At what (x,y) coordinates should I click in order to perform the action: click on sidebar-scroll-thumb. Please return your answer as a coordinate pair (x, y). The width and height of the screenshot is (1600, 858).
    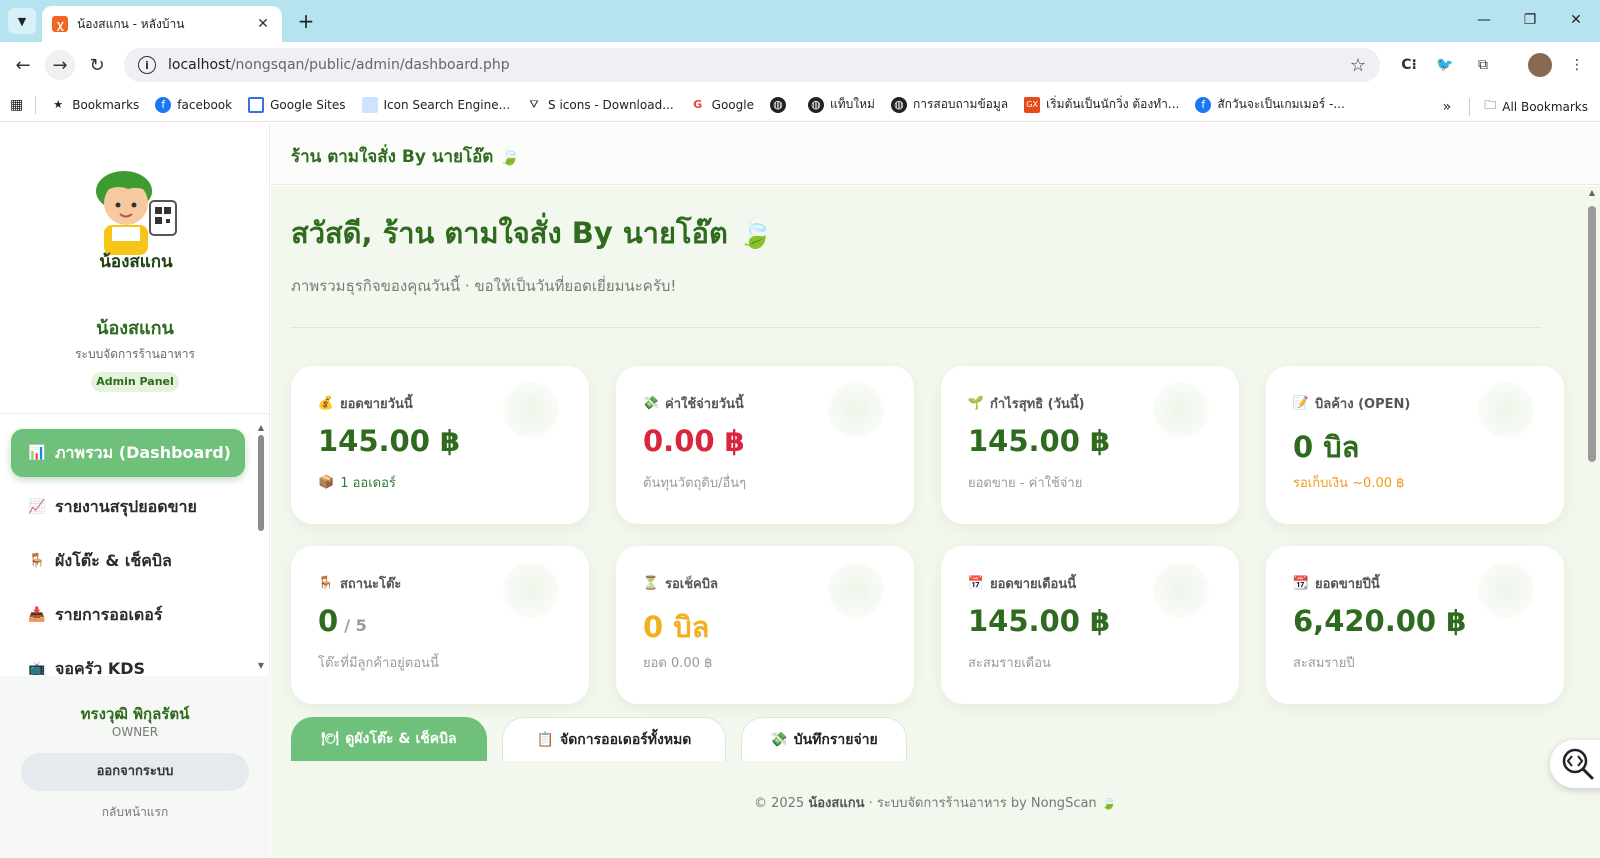
    Looking at the image, I should click on (261, 483).